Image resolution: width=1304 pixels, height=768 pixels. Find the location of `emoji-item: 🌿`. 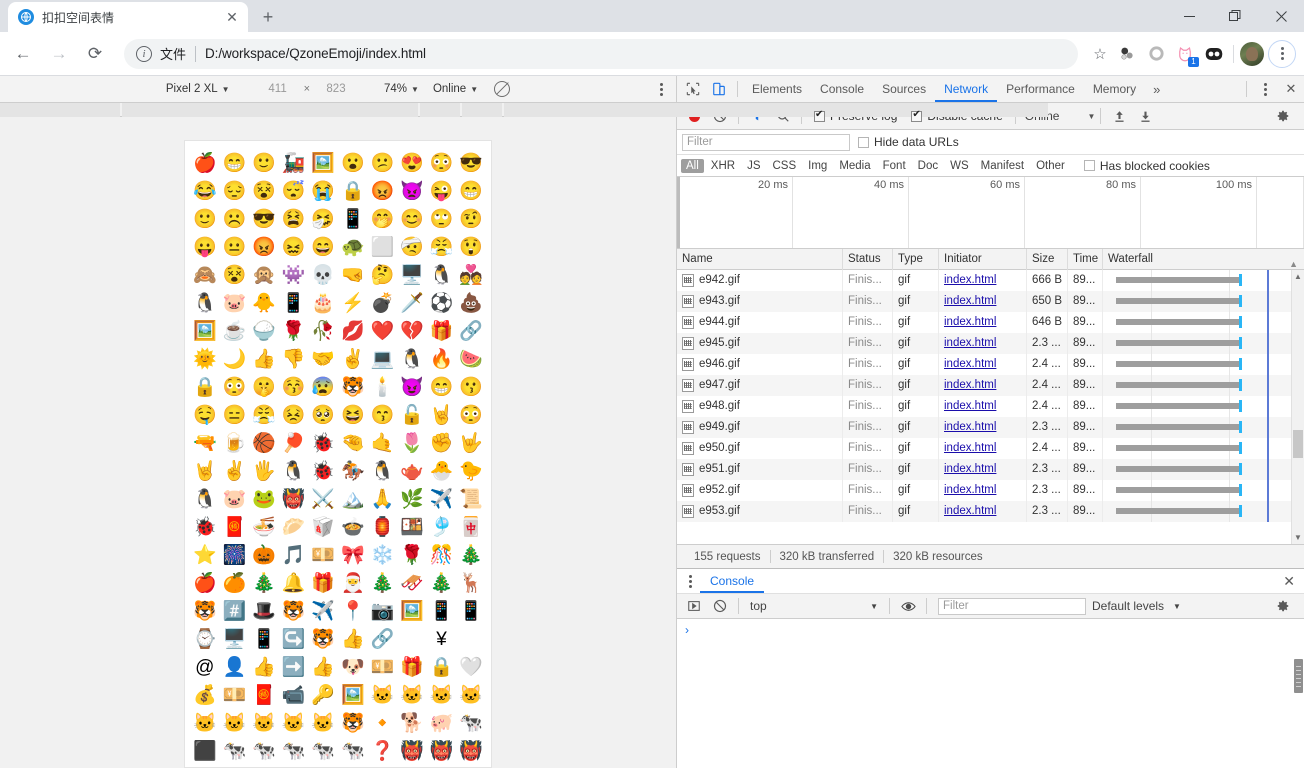

emoji-item: 🌿 is located at coordinates (412, 499).